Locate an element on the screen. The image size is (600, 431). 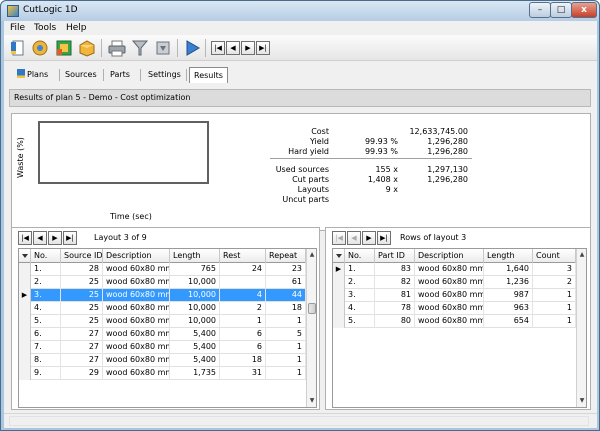
open-icon is located at coordinates (40, 48).